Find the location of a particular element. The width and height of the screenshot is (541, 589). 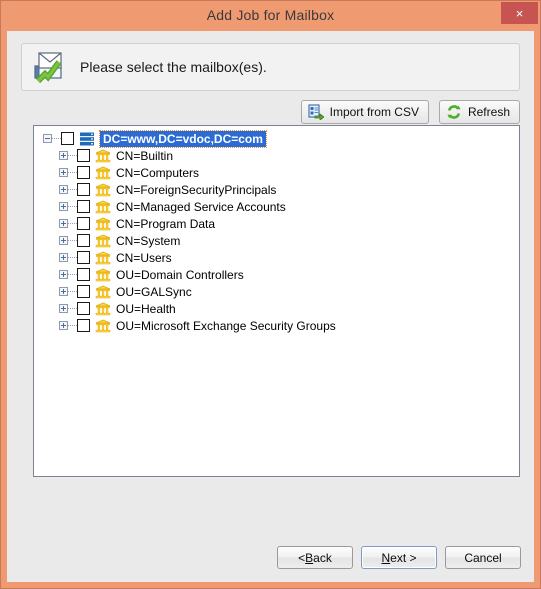

import-from-csv-button: Import from CSV is located at coordinates (364, 112).